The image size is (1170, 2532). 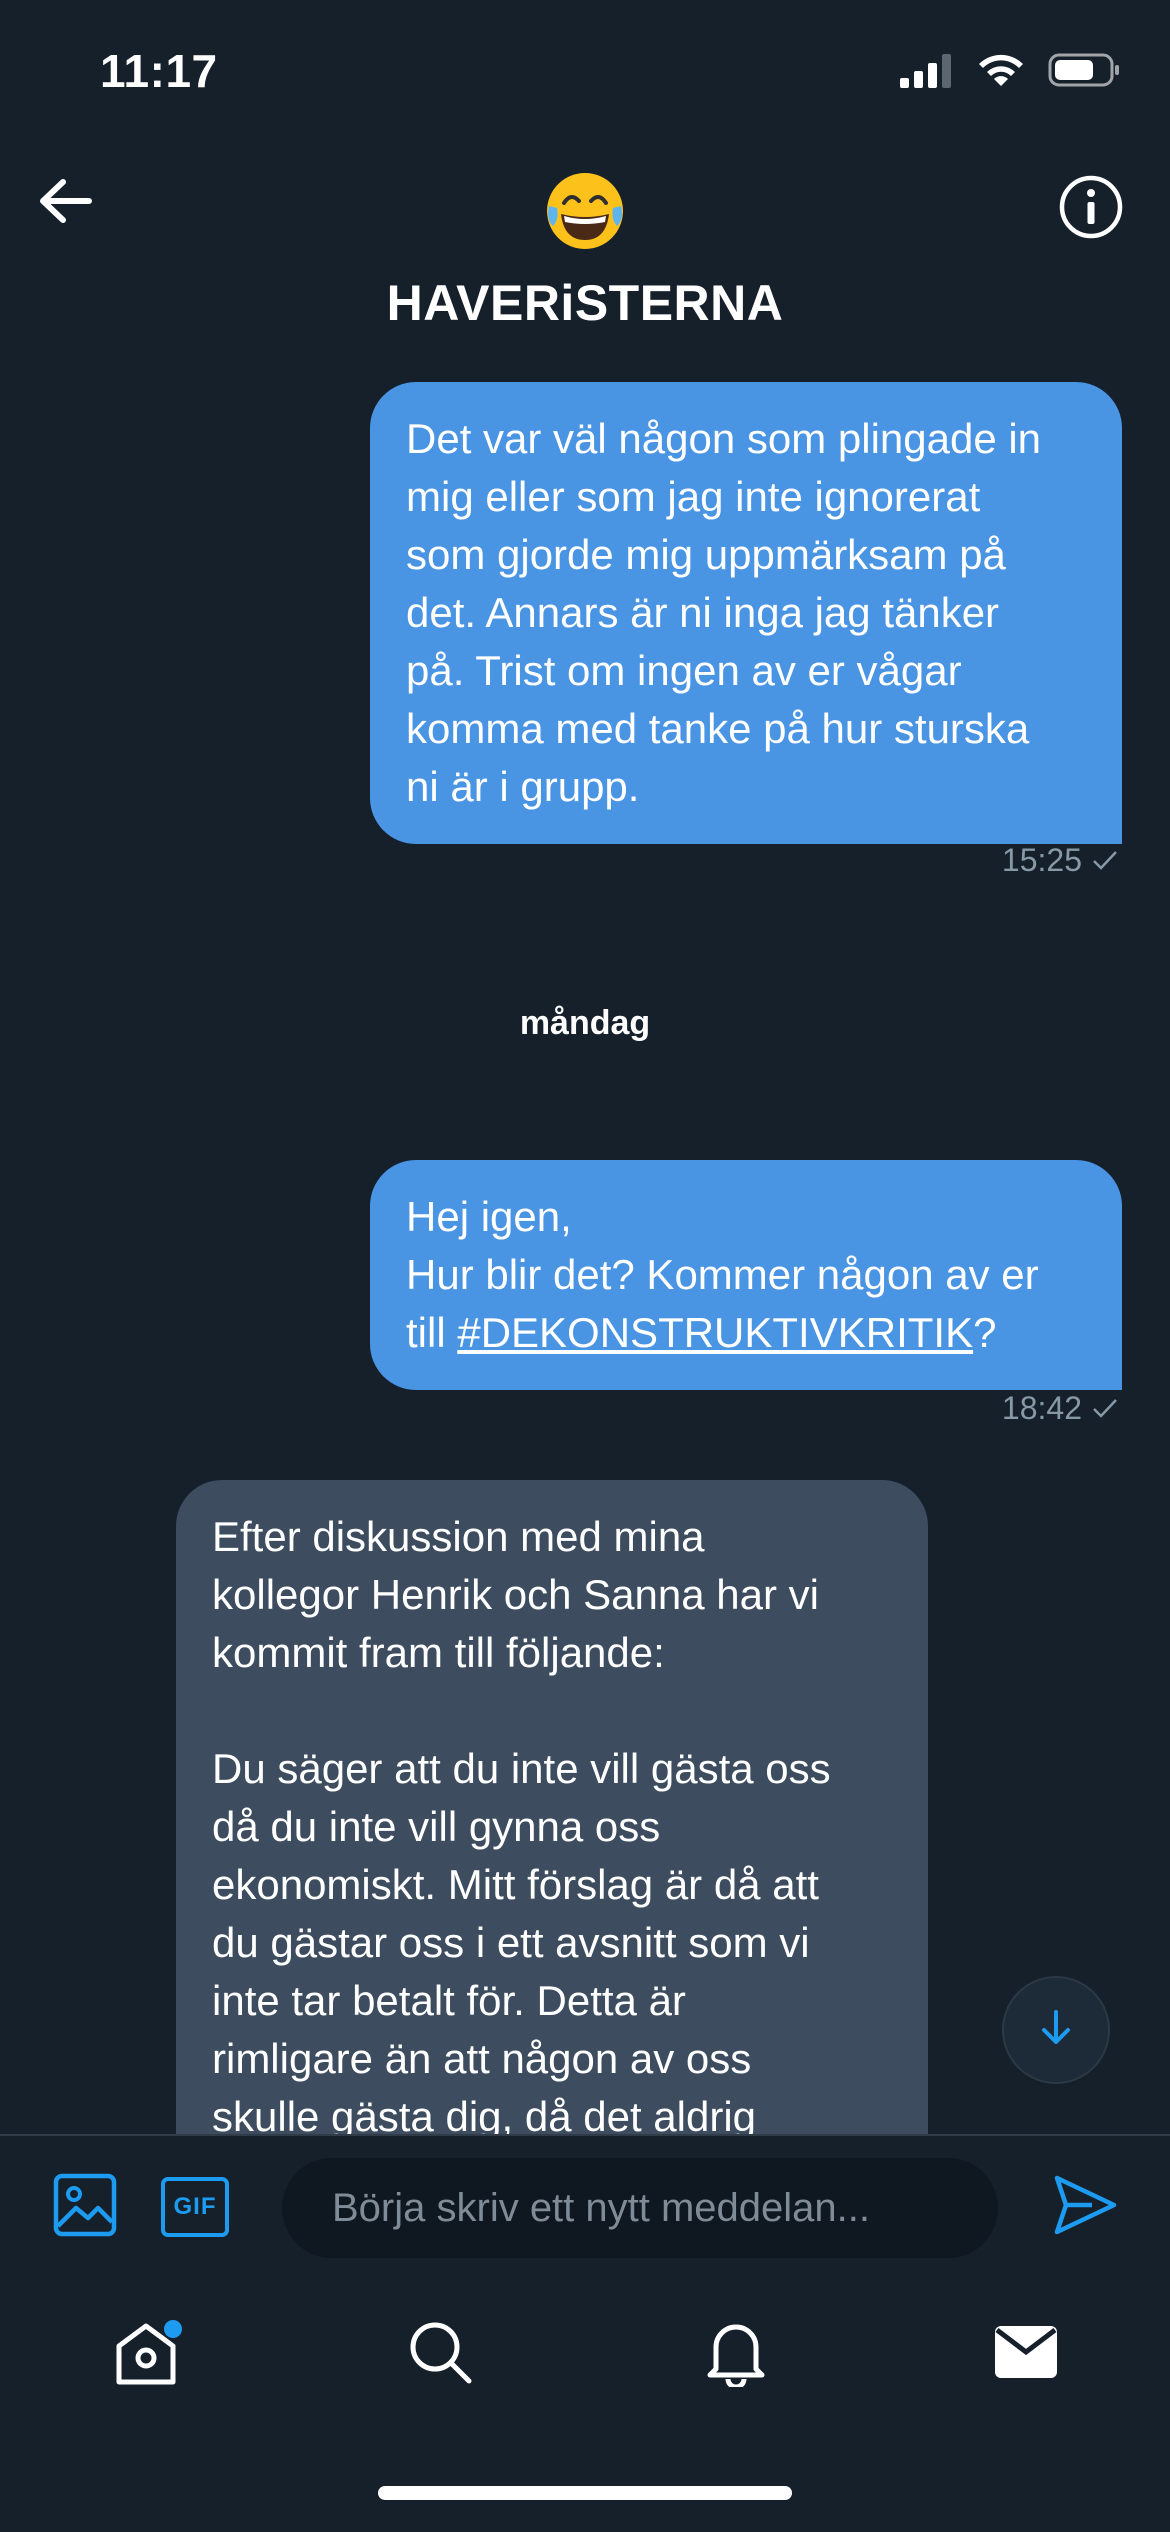 I want to click on scroll-to-bottom-button, so click(x=1056, y=2030).